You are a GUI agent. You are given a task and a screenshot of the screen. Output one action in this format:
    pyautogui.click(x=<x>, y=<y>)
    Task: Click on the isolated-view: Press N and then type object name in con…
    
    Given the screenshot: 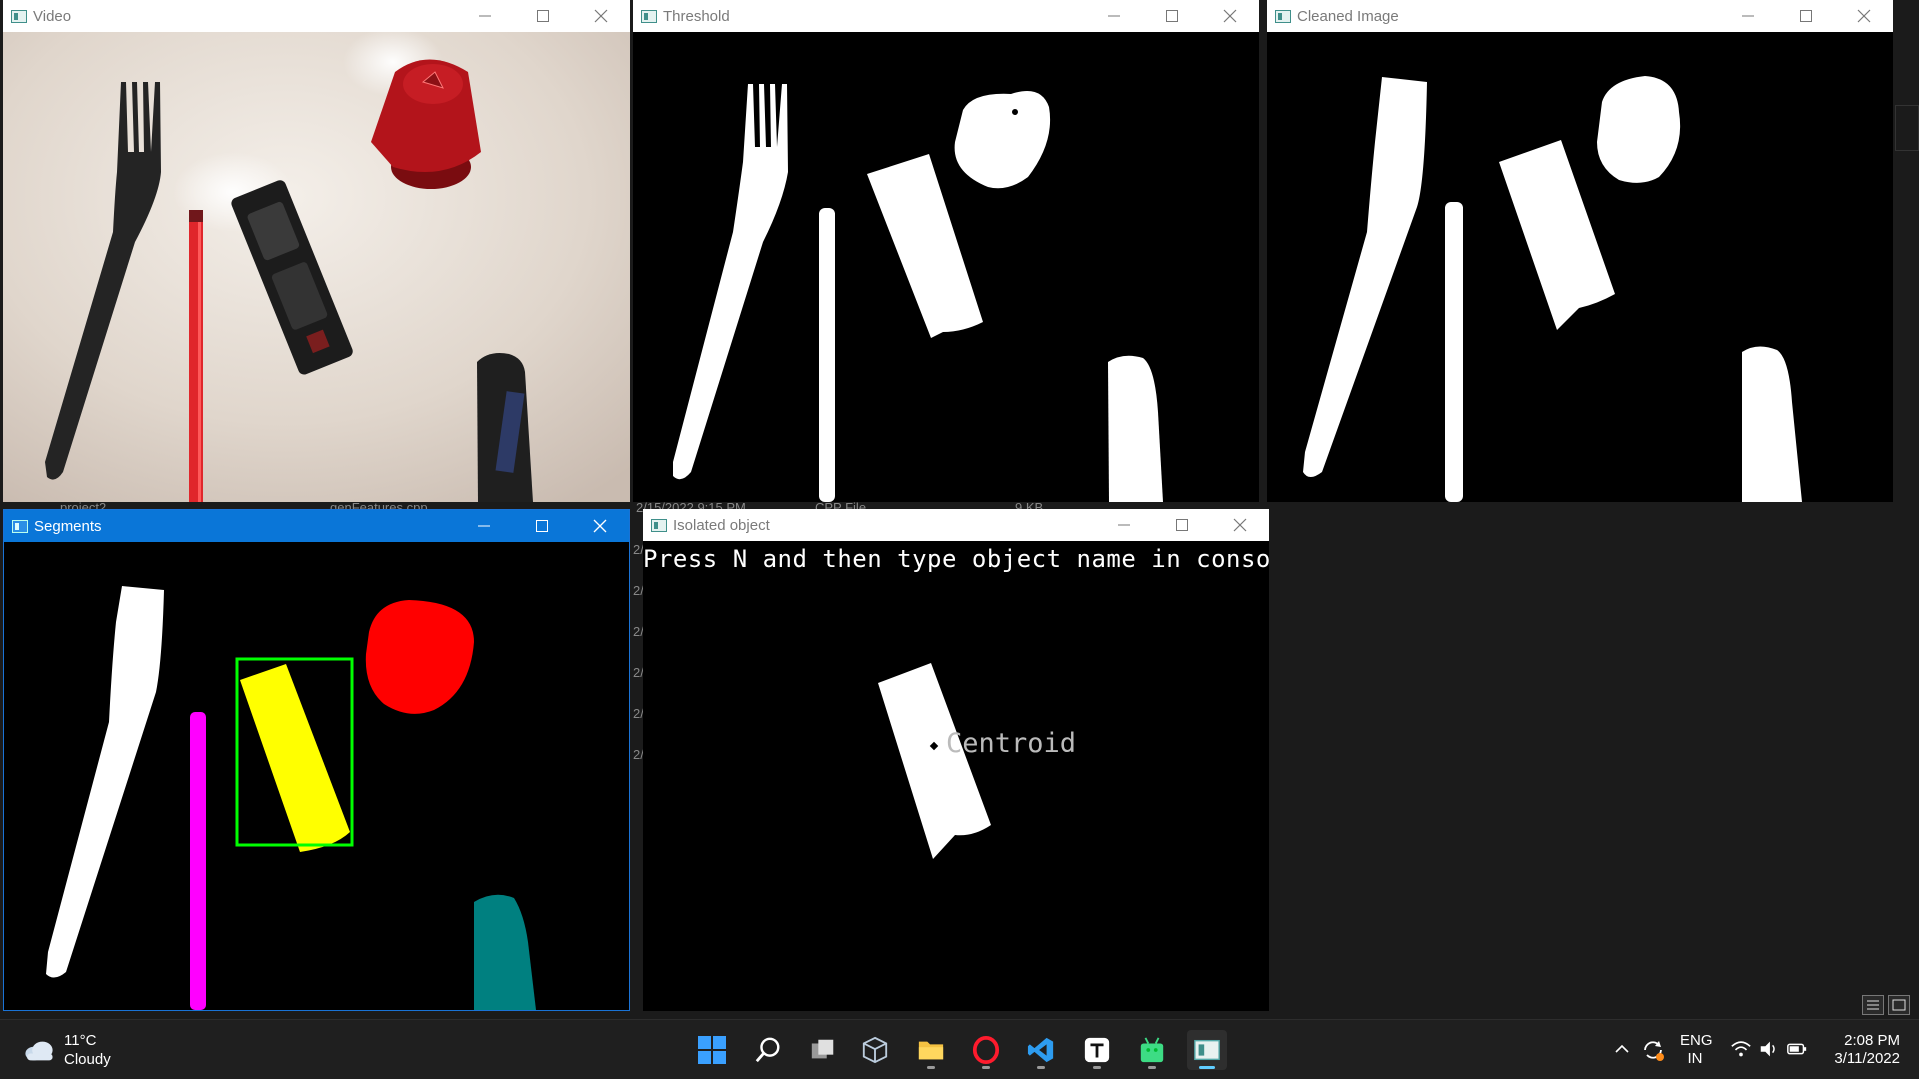 What is the action you would take?
    pyautogui.click(x=956, y=776)
    